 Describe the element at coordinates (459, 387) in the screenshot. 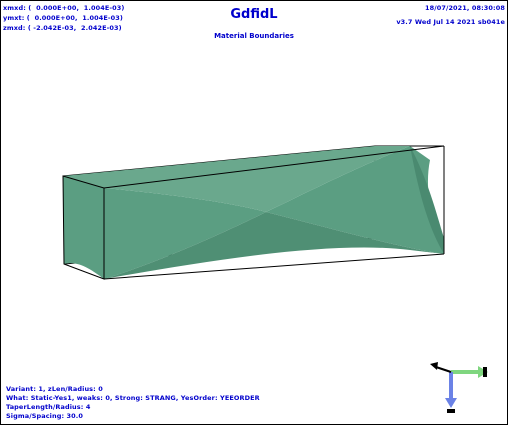

I see `coordinate-axes-icon` at that location.